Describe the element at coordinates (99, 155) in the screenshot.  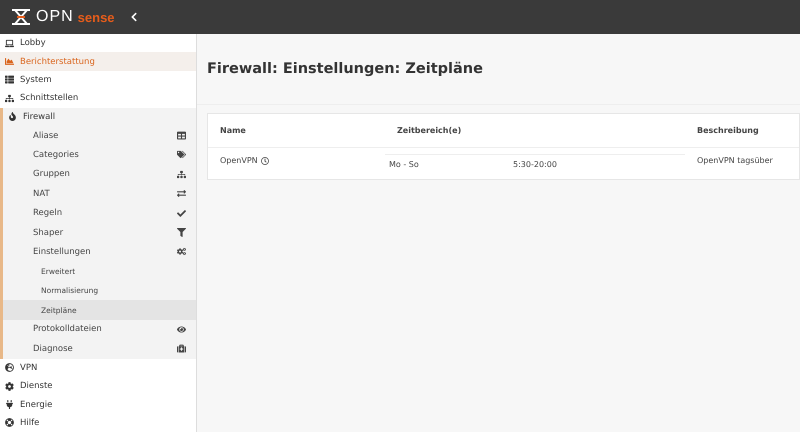
I see `submenu-item: Categories` at that location.